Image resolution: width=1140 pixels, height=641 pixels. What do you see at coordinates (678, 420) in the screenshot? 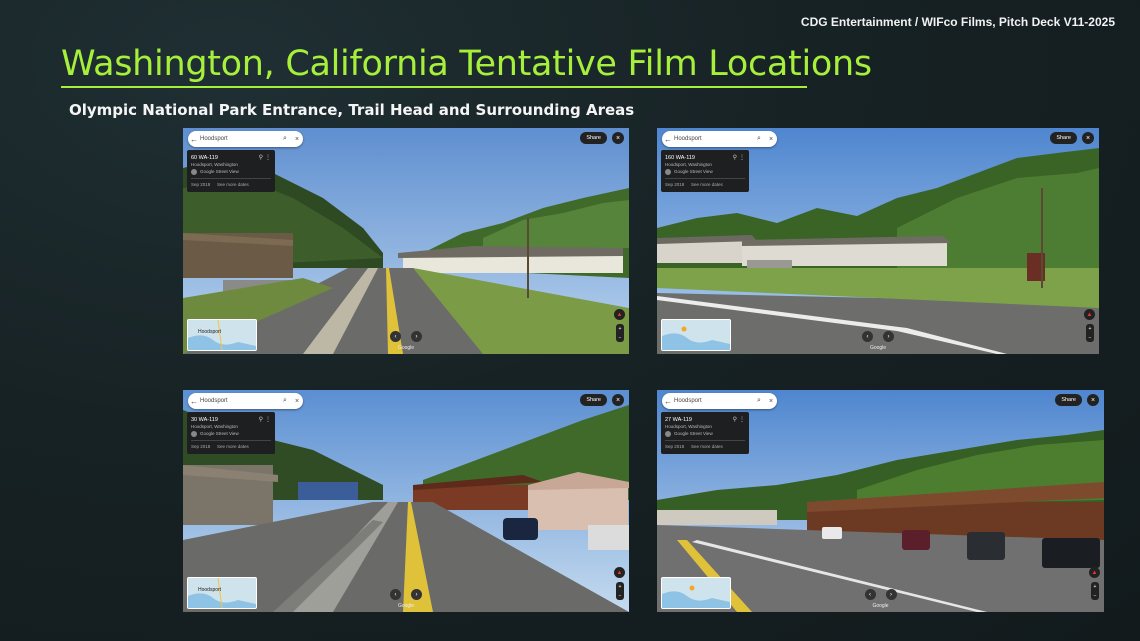
I see `address-title: 27 WA-119` at bounding box center [678, 420].